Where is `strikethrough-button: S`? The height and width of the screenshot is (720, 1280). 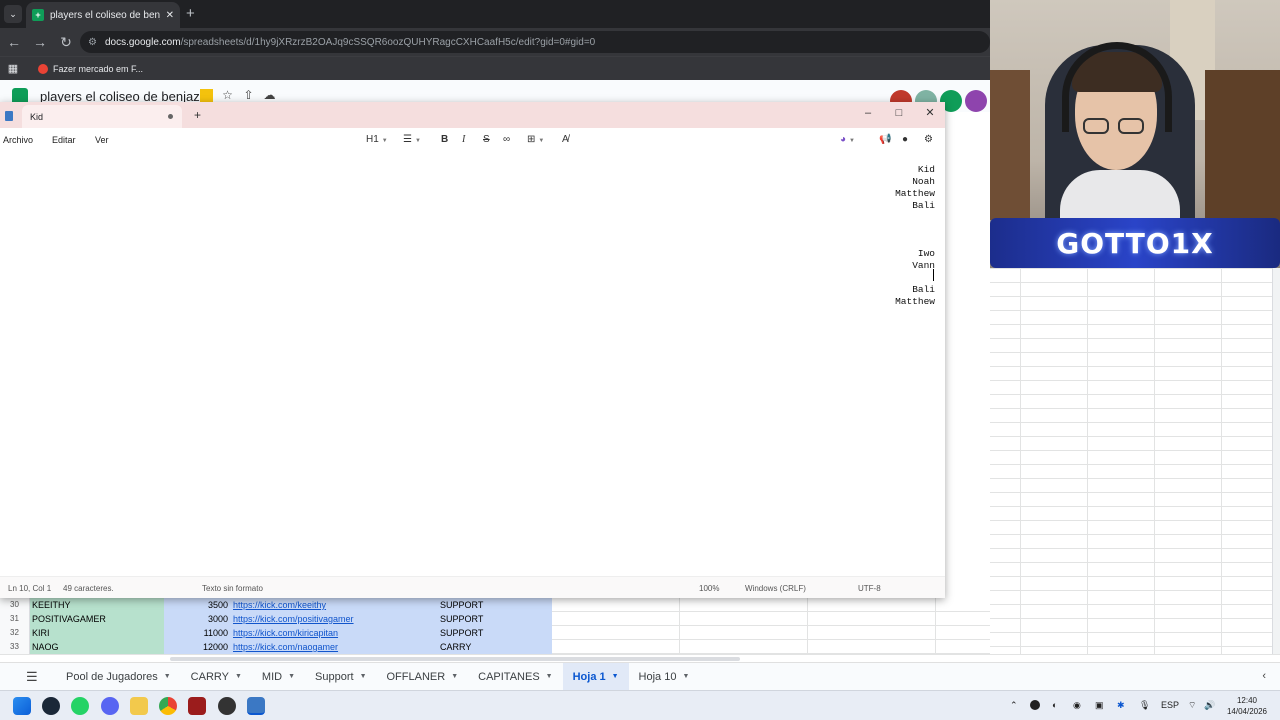 strikethrough-button: S is located at coordinates (486, 140).